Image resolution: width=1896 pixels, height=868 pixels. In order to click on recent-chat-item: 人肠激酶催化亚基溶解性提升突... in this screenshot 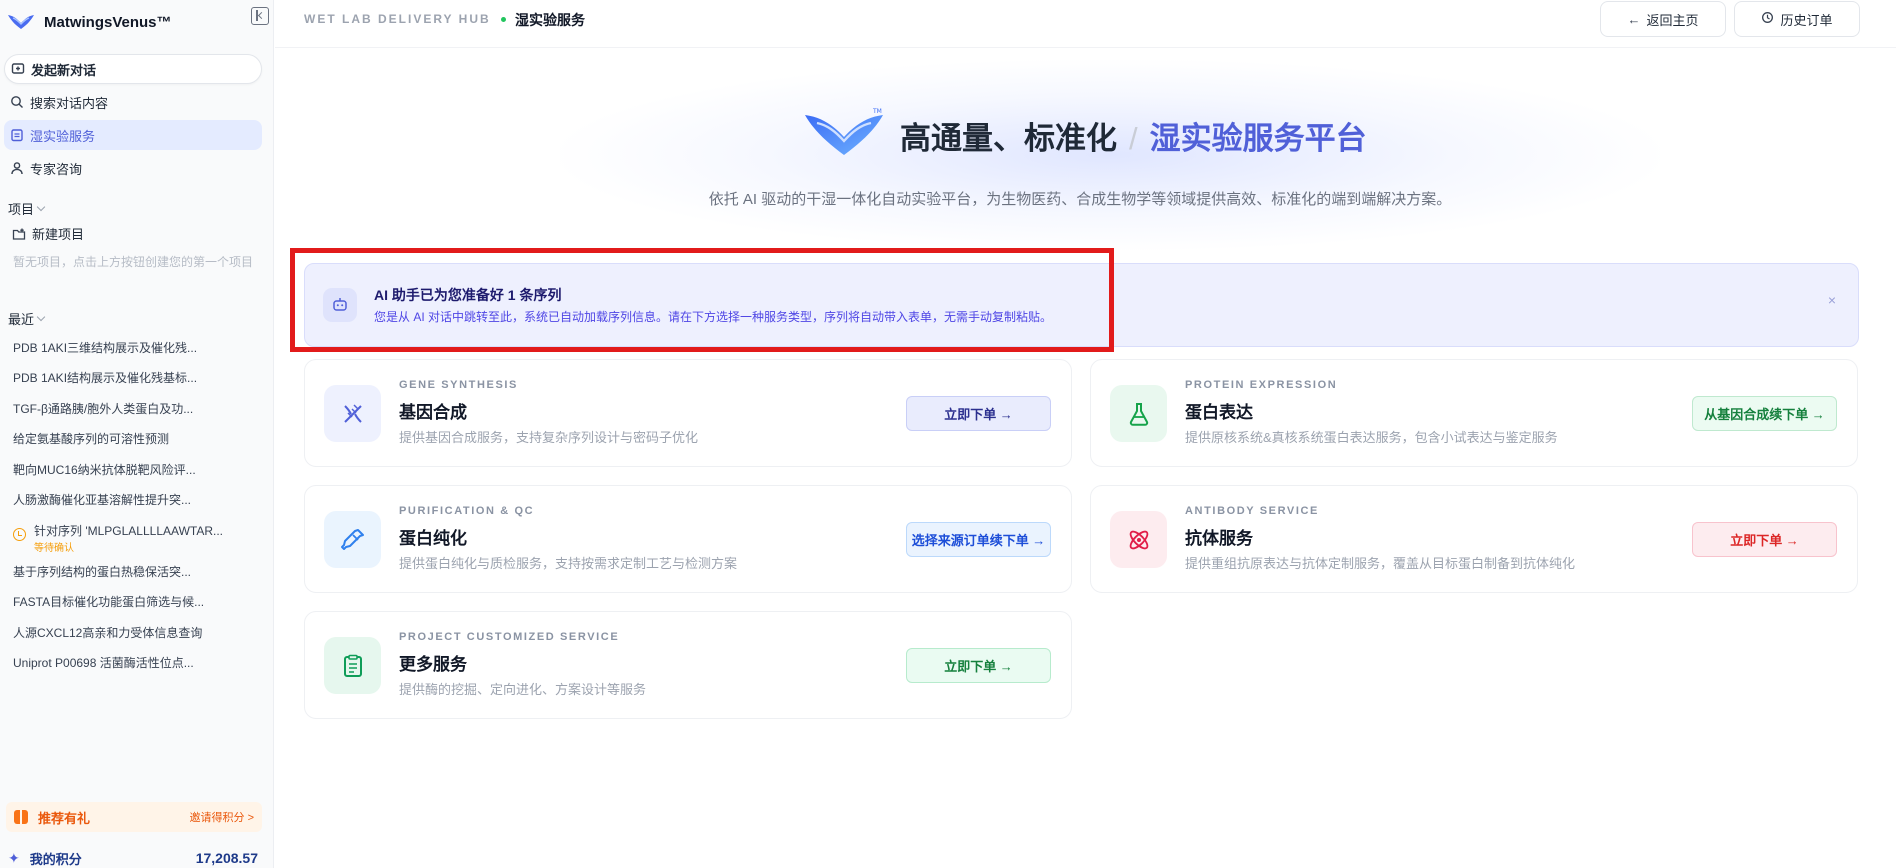, I will do `click(113, 499)`.